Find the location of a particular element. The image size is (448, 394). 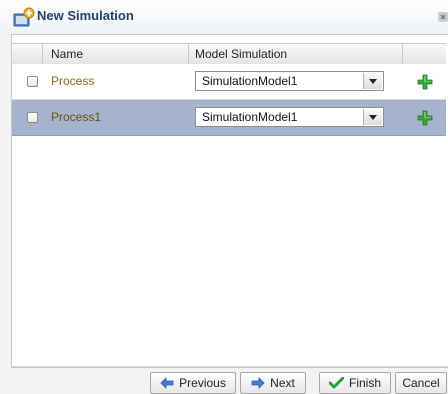

footer-divider is located at coordinates (229, 366).